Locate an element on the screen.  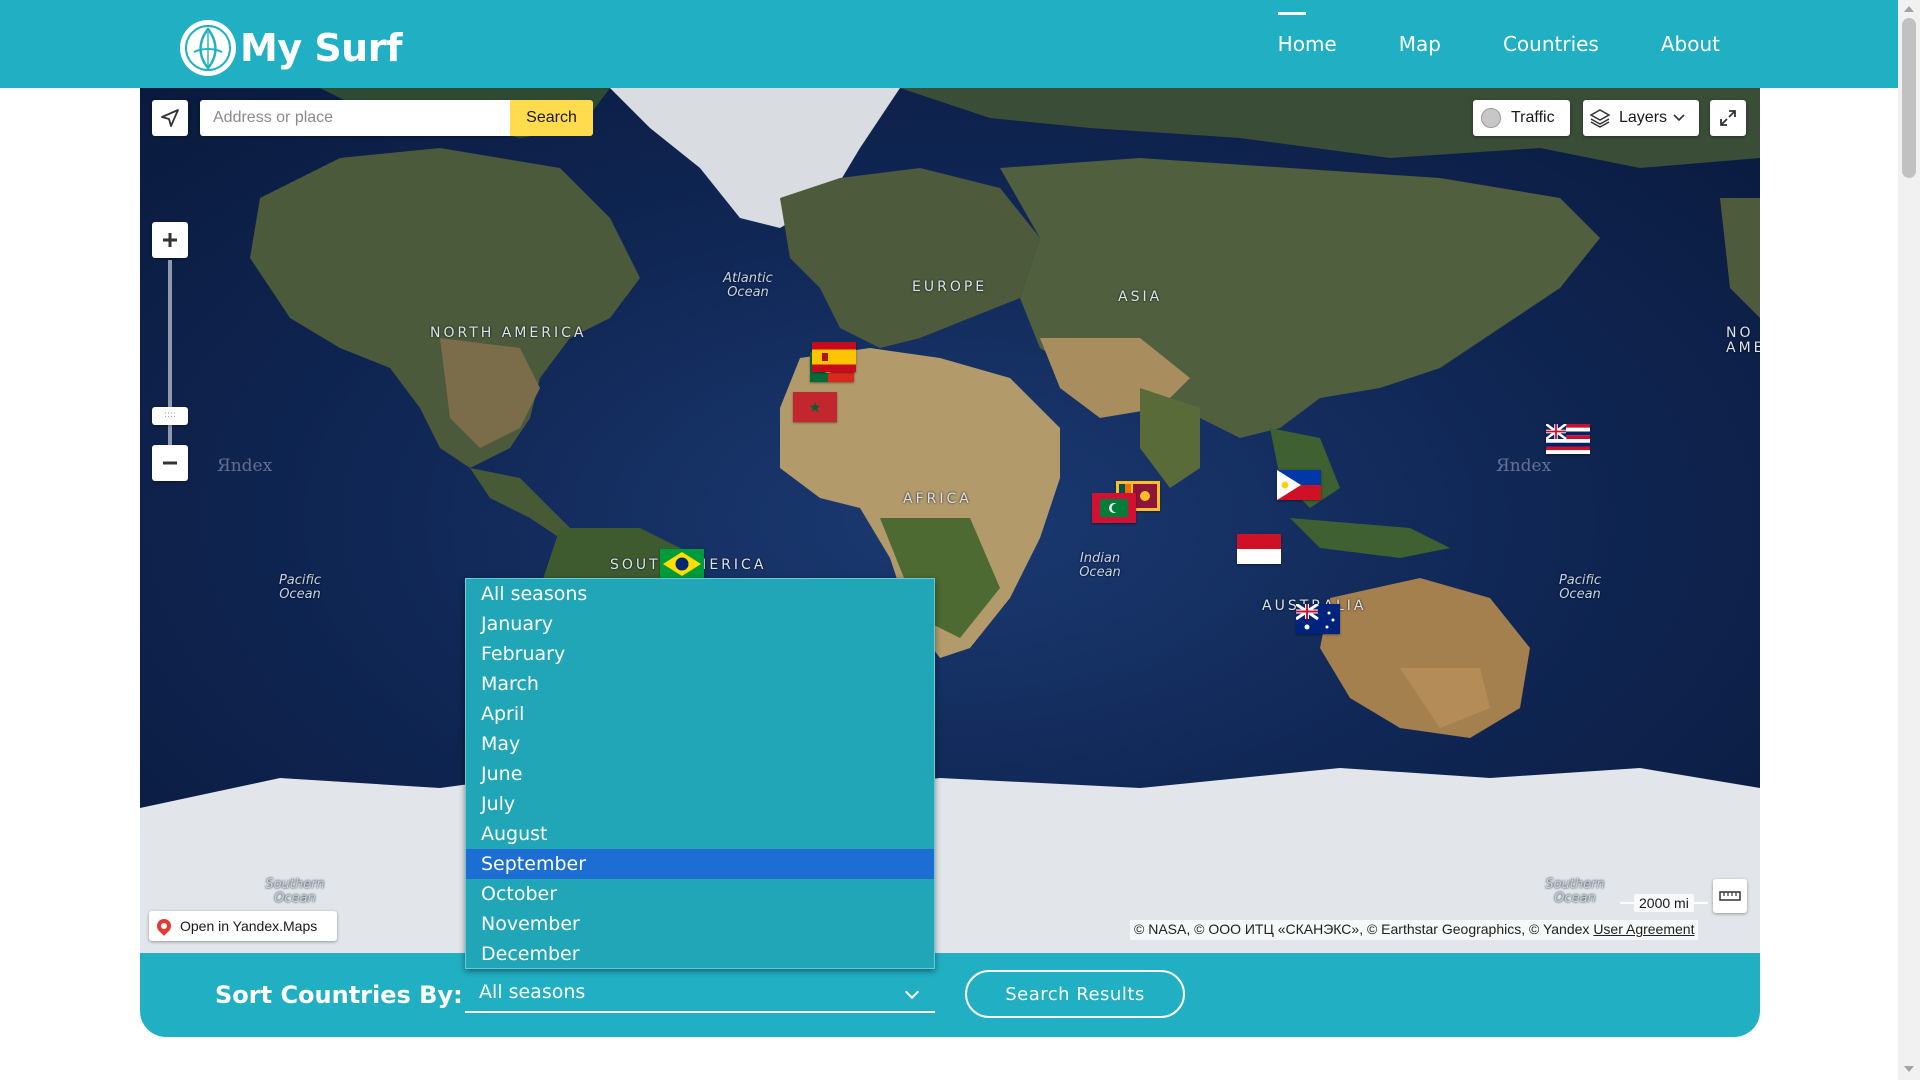
location-arrow-icon is located at coordinates (170, 118).